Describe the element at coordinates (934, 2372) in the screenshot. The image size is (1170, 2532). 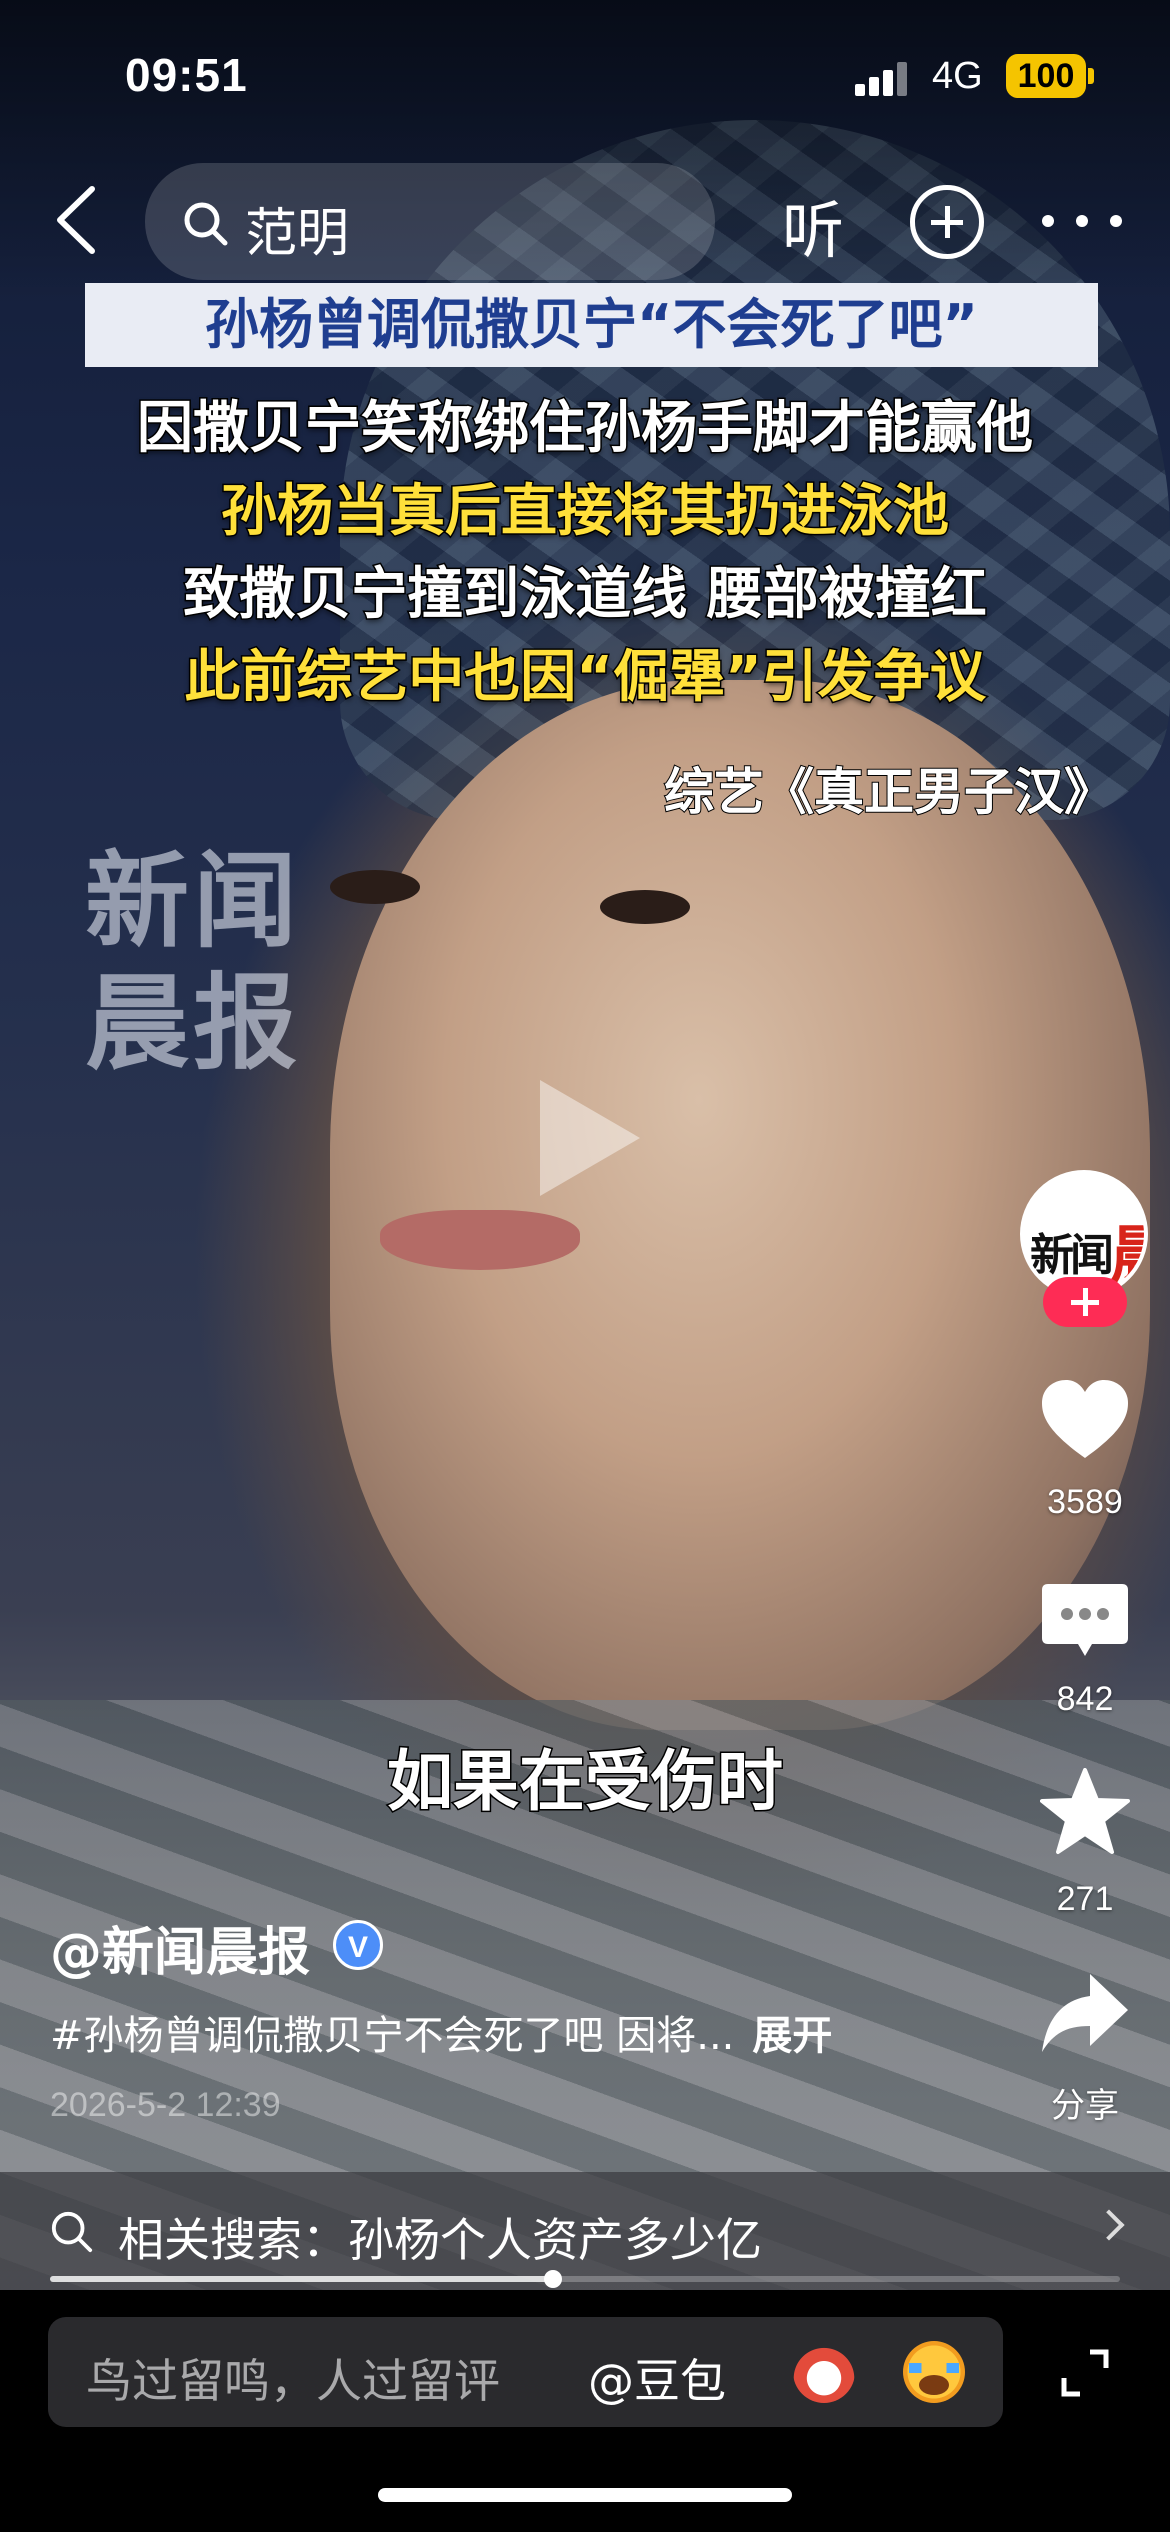
I see `crying-emoji-icon` at that location.